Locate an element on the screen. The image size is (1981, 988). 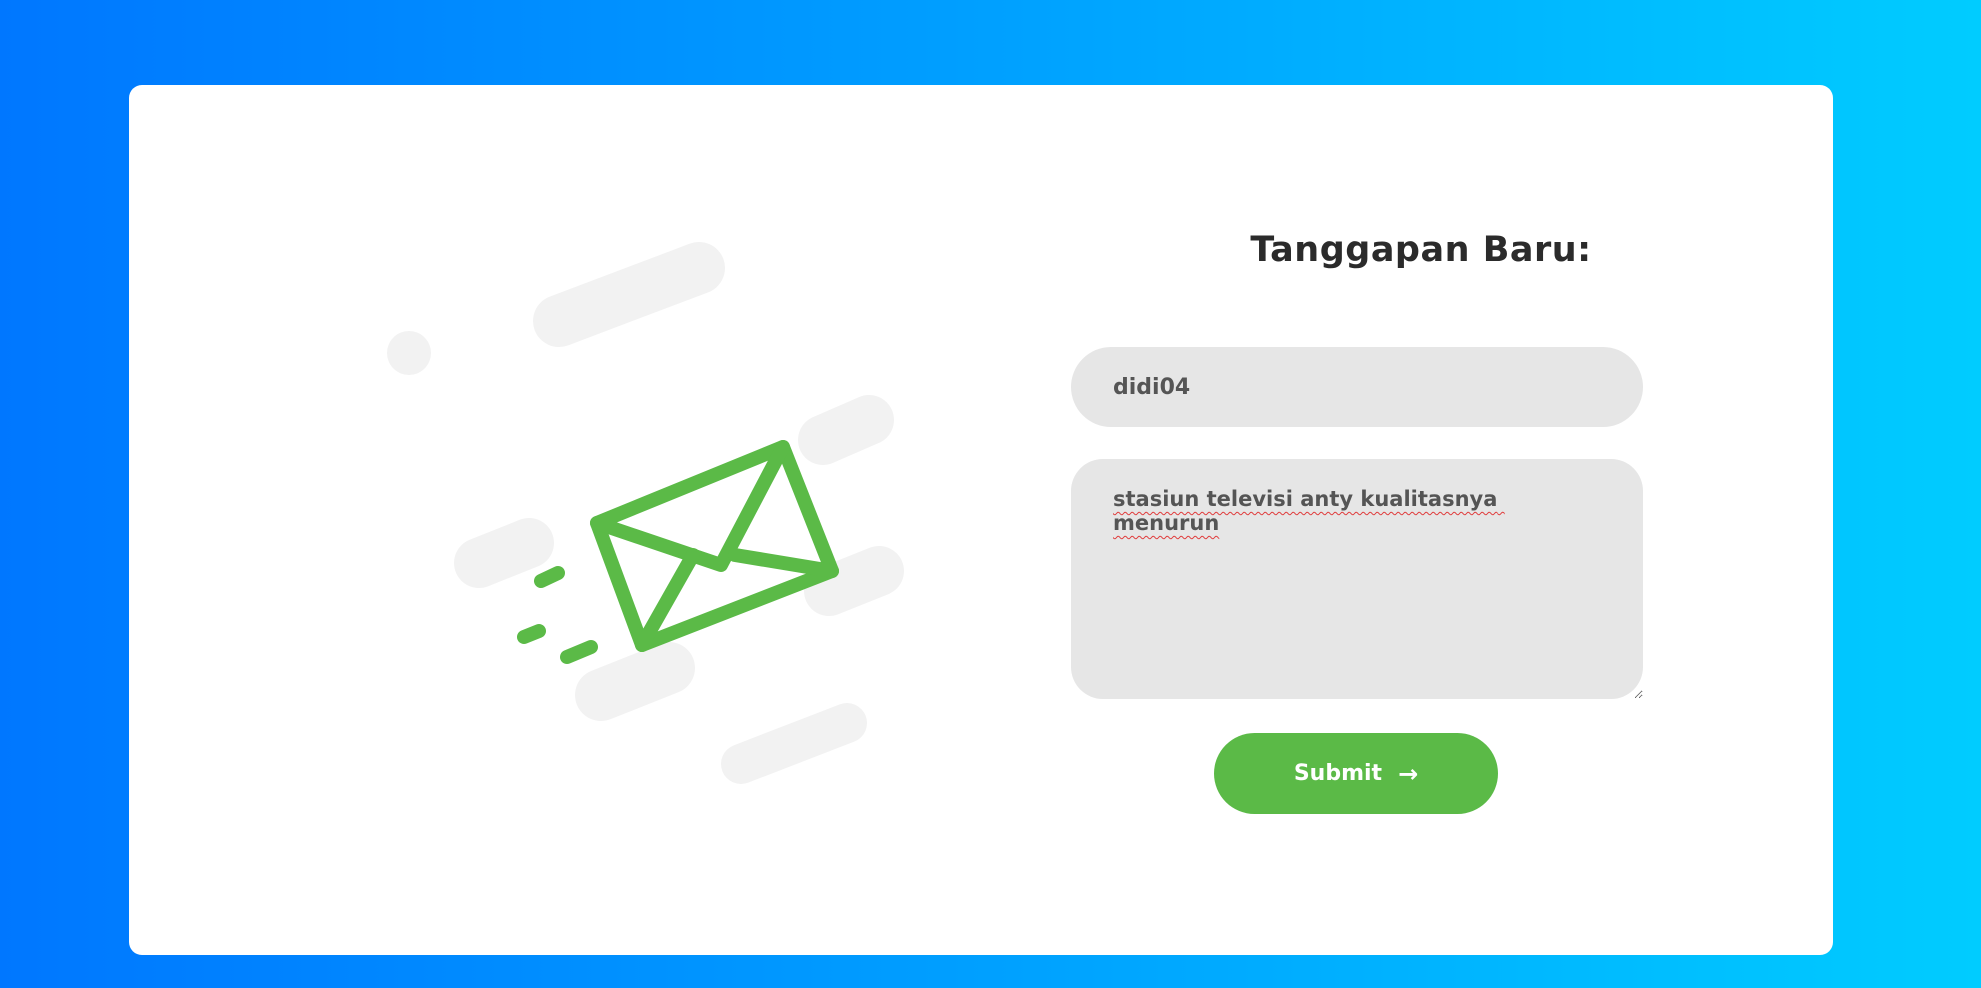
name-input is located at coordinates (1357, 387).